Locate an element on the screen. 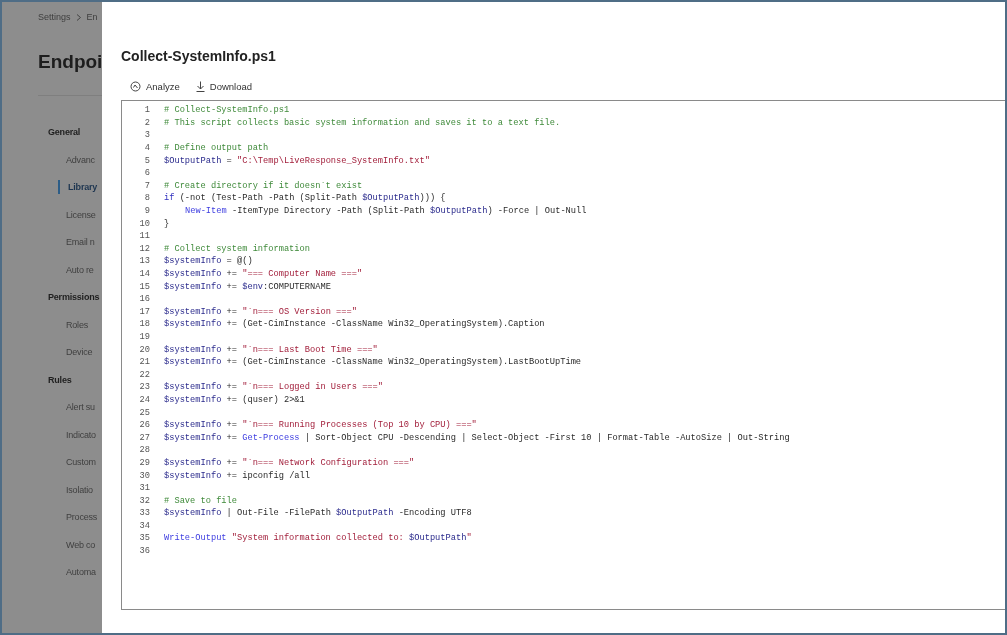 Image resolution: width=1007 pixels, height=635 pixels. line-number: 26 is located at coordinates (144, 425).